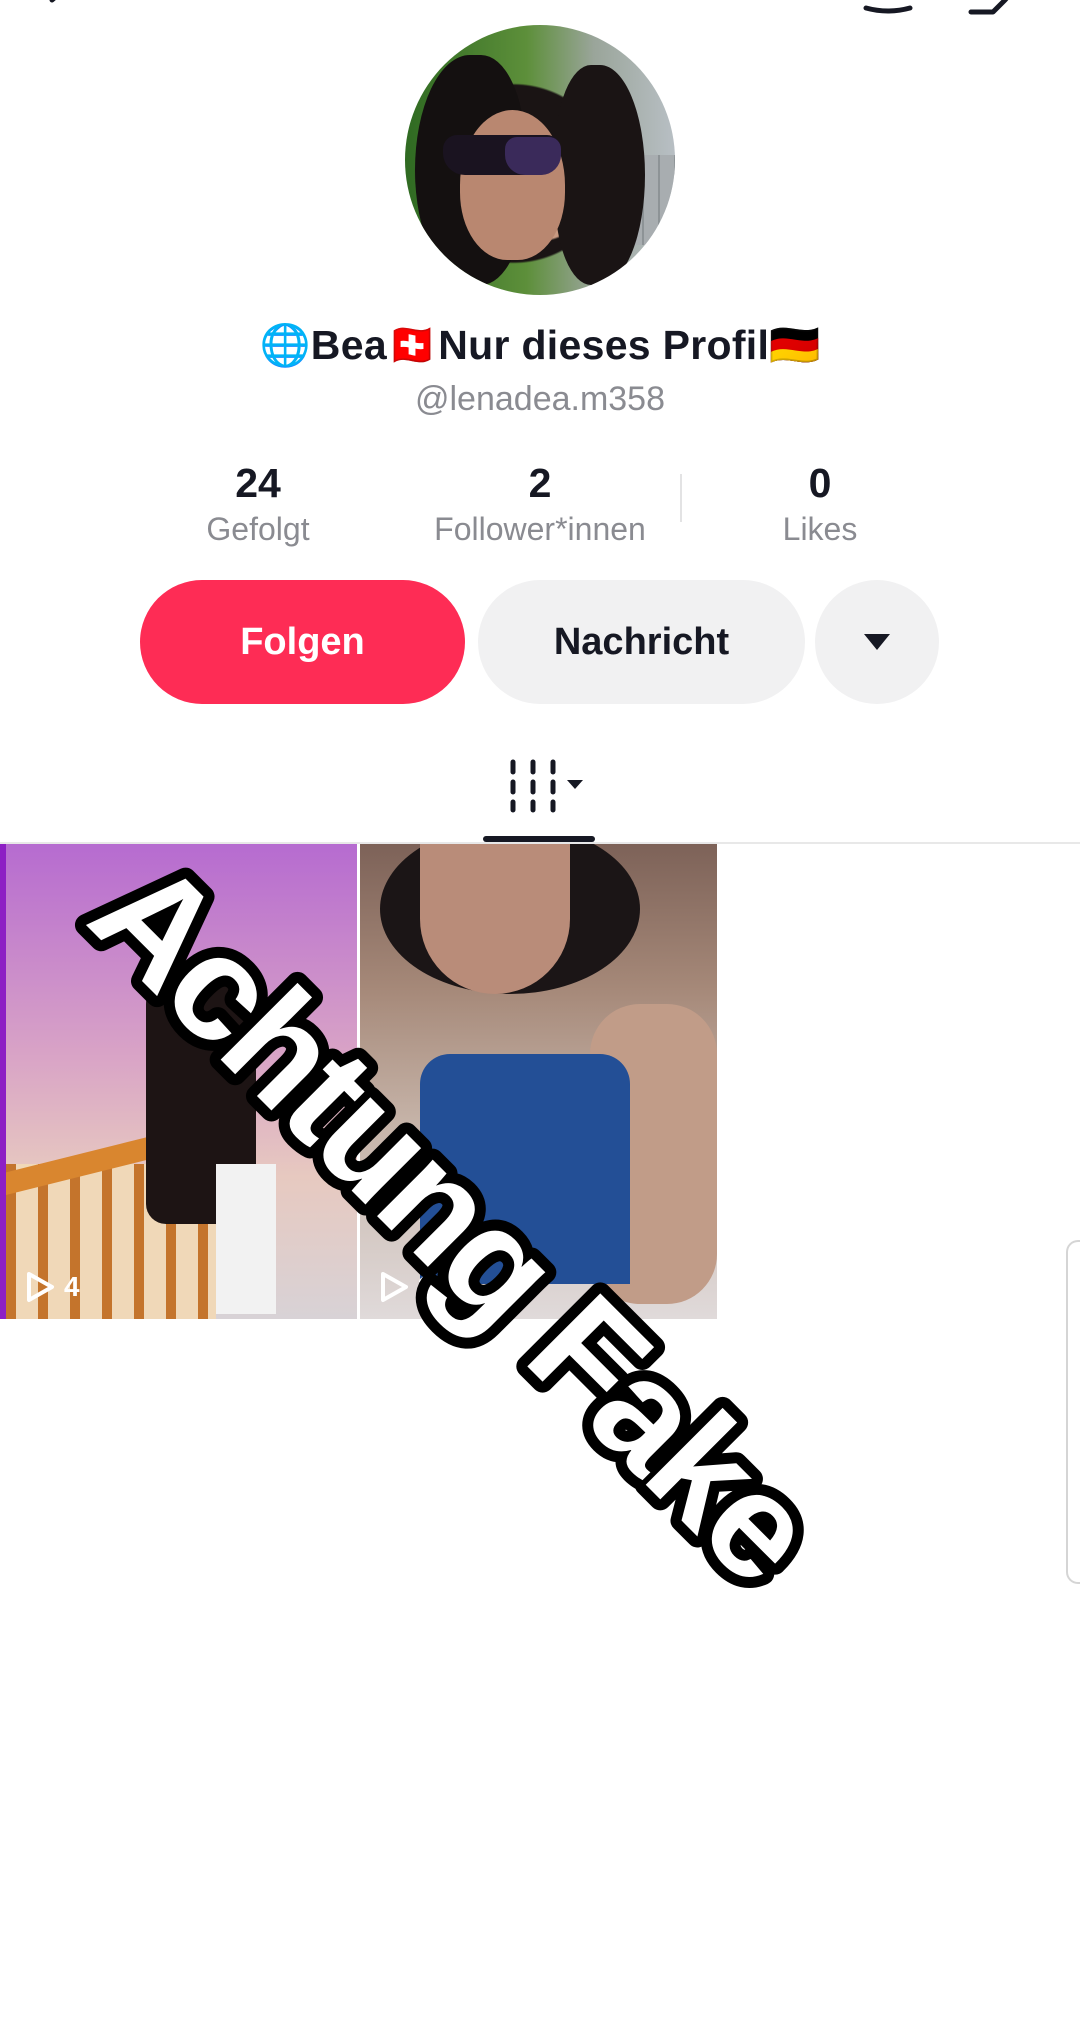 The width and height of the screenshot is (1080, 2032). I want to click on play-count: 3, so click(406, 1287).